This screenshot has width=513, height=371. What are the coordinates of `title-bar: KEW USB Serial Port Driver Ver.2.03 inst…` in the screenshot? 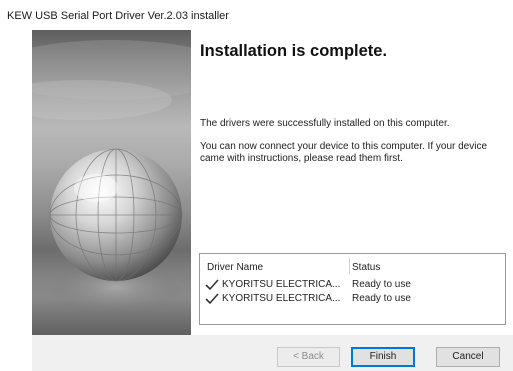 It's located at (256, 15).